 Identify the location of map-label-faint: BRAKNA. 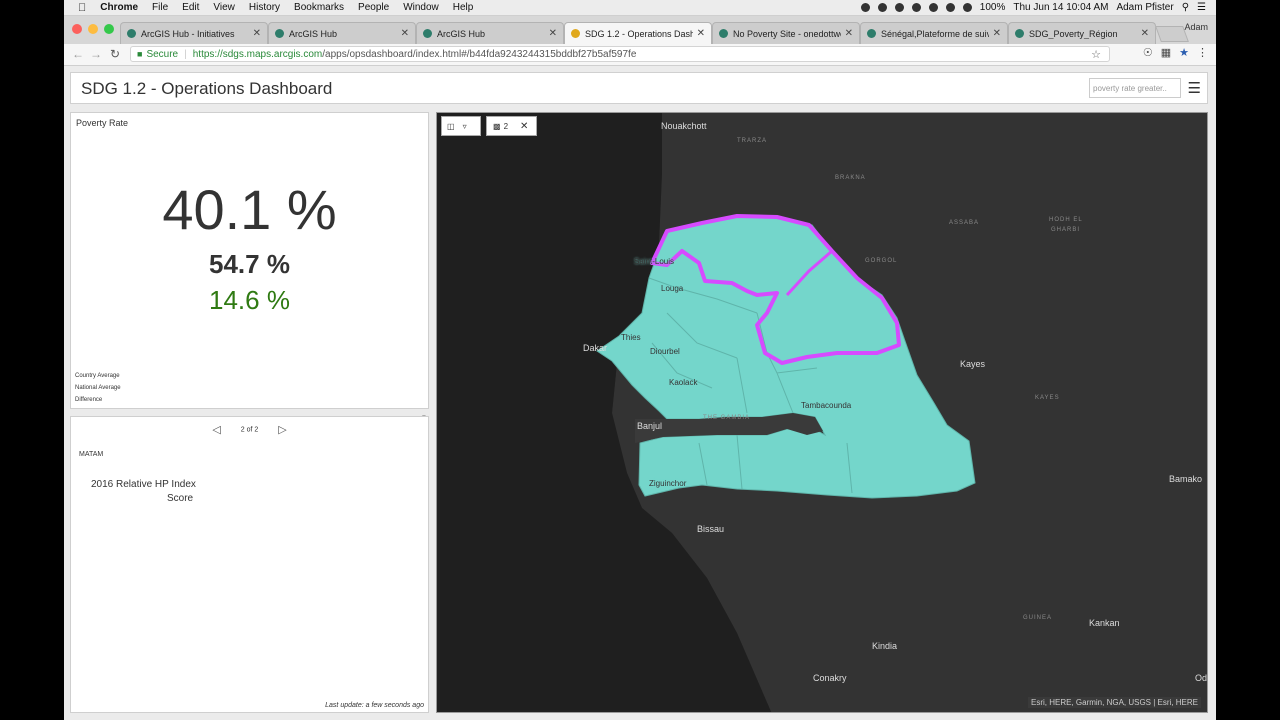
(850, 178).